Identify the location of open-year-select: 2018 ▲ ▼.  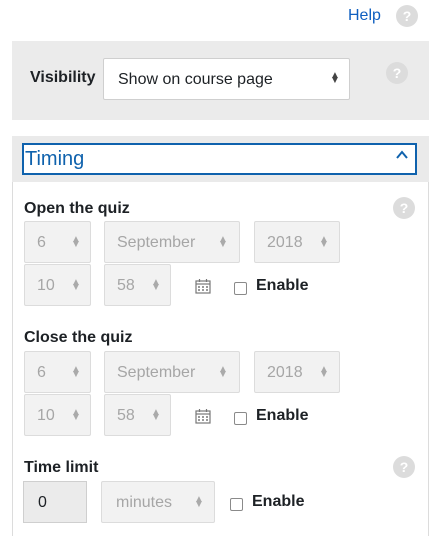
(297, 242).